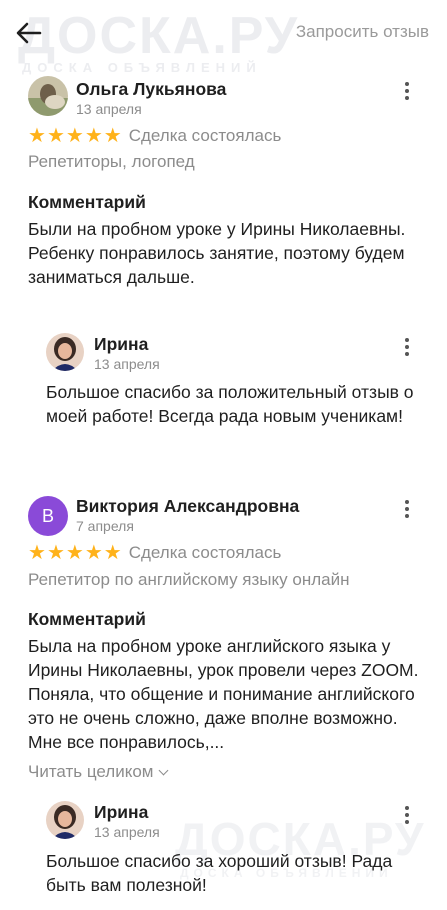 This screenshot has height=910, width=447. I want to click on review-date: 7 апреля, so click(105, 526).